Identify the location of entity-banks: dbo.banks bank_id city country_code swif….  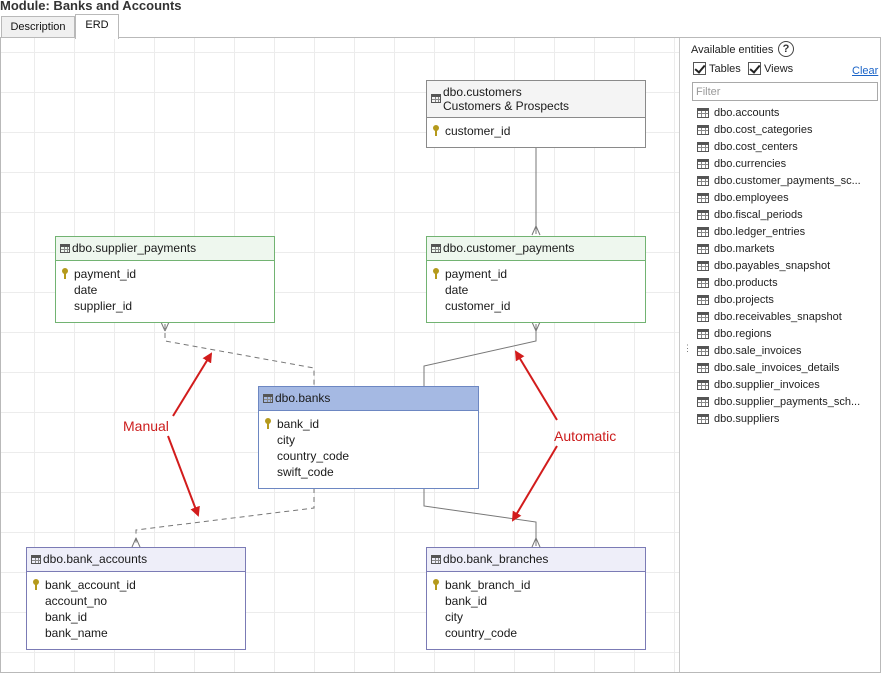
(368, 437).